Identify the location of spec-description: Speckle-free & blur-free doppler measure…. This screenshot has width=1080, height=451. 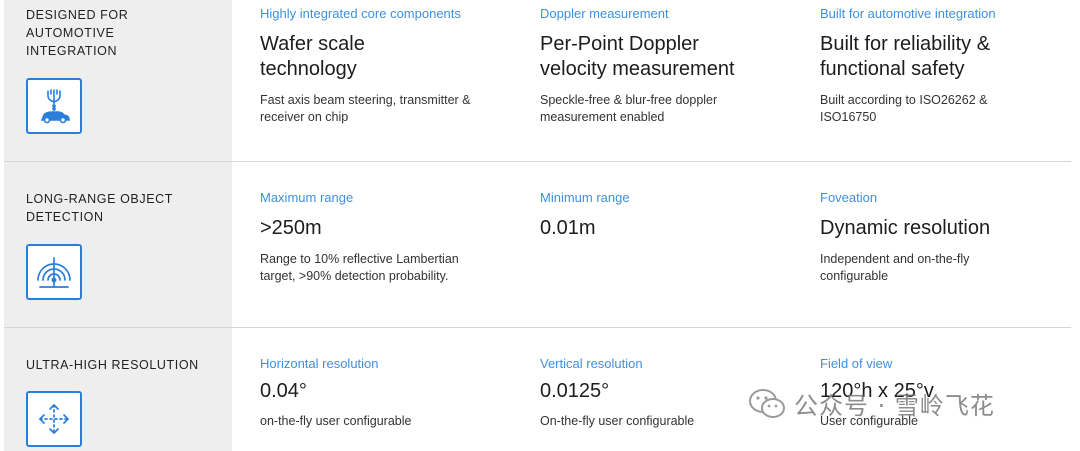
(629, 108).